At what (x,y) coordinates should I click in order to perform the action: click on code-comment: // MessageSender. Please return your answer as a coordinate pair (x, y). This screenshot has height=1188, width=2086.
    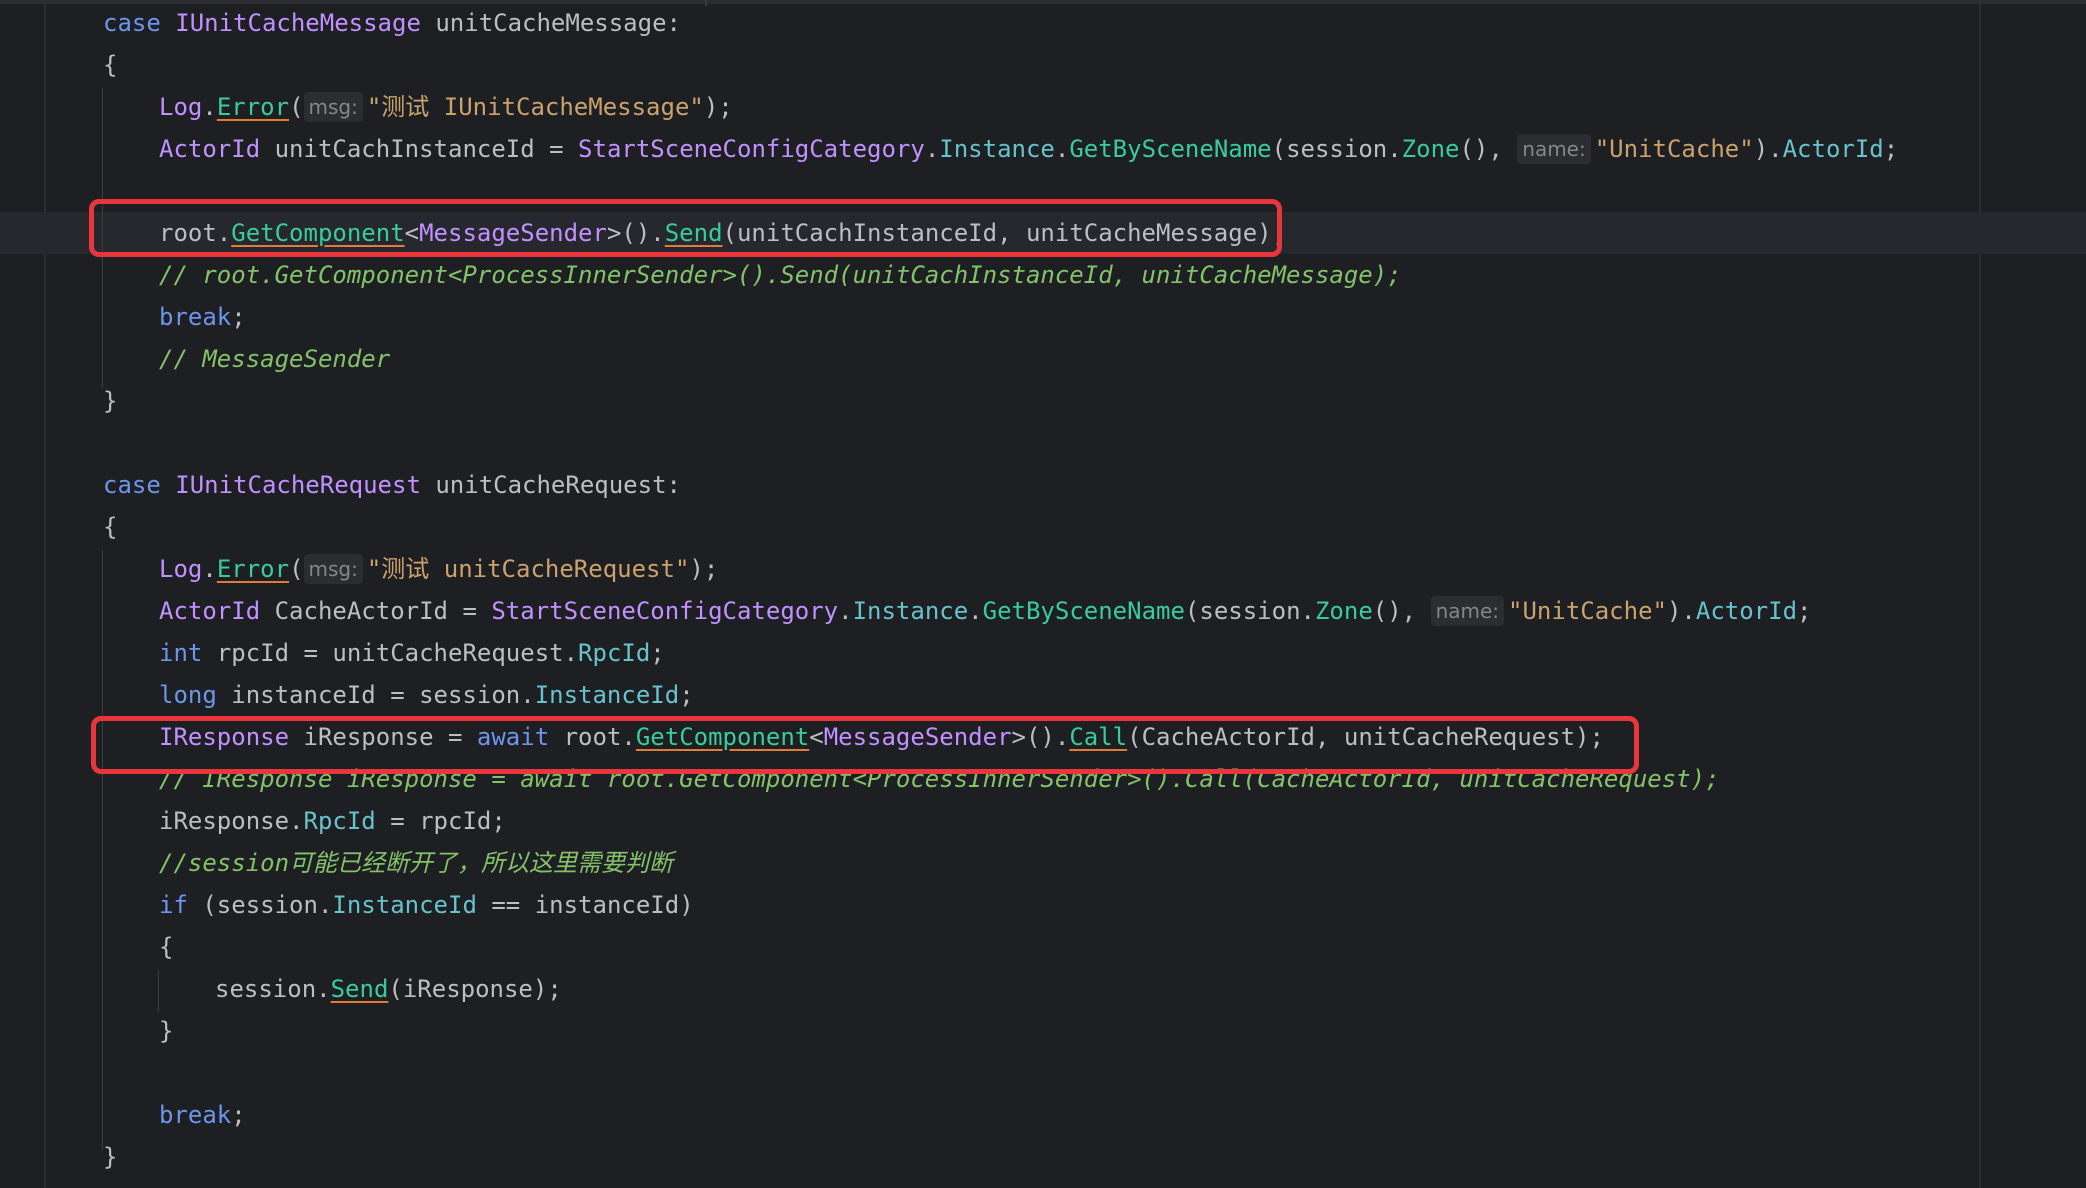
    Looking at the image, I should click on (274, 359).